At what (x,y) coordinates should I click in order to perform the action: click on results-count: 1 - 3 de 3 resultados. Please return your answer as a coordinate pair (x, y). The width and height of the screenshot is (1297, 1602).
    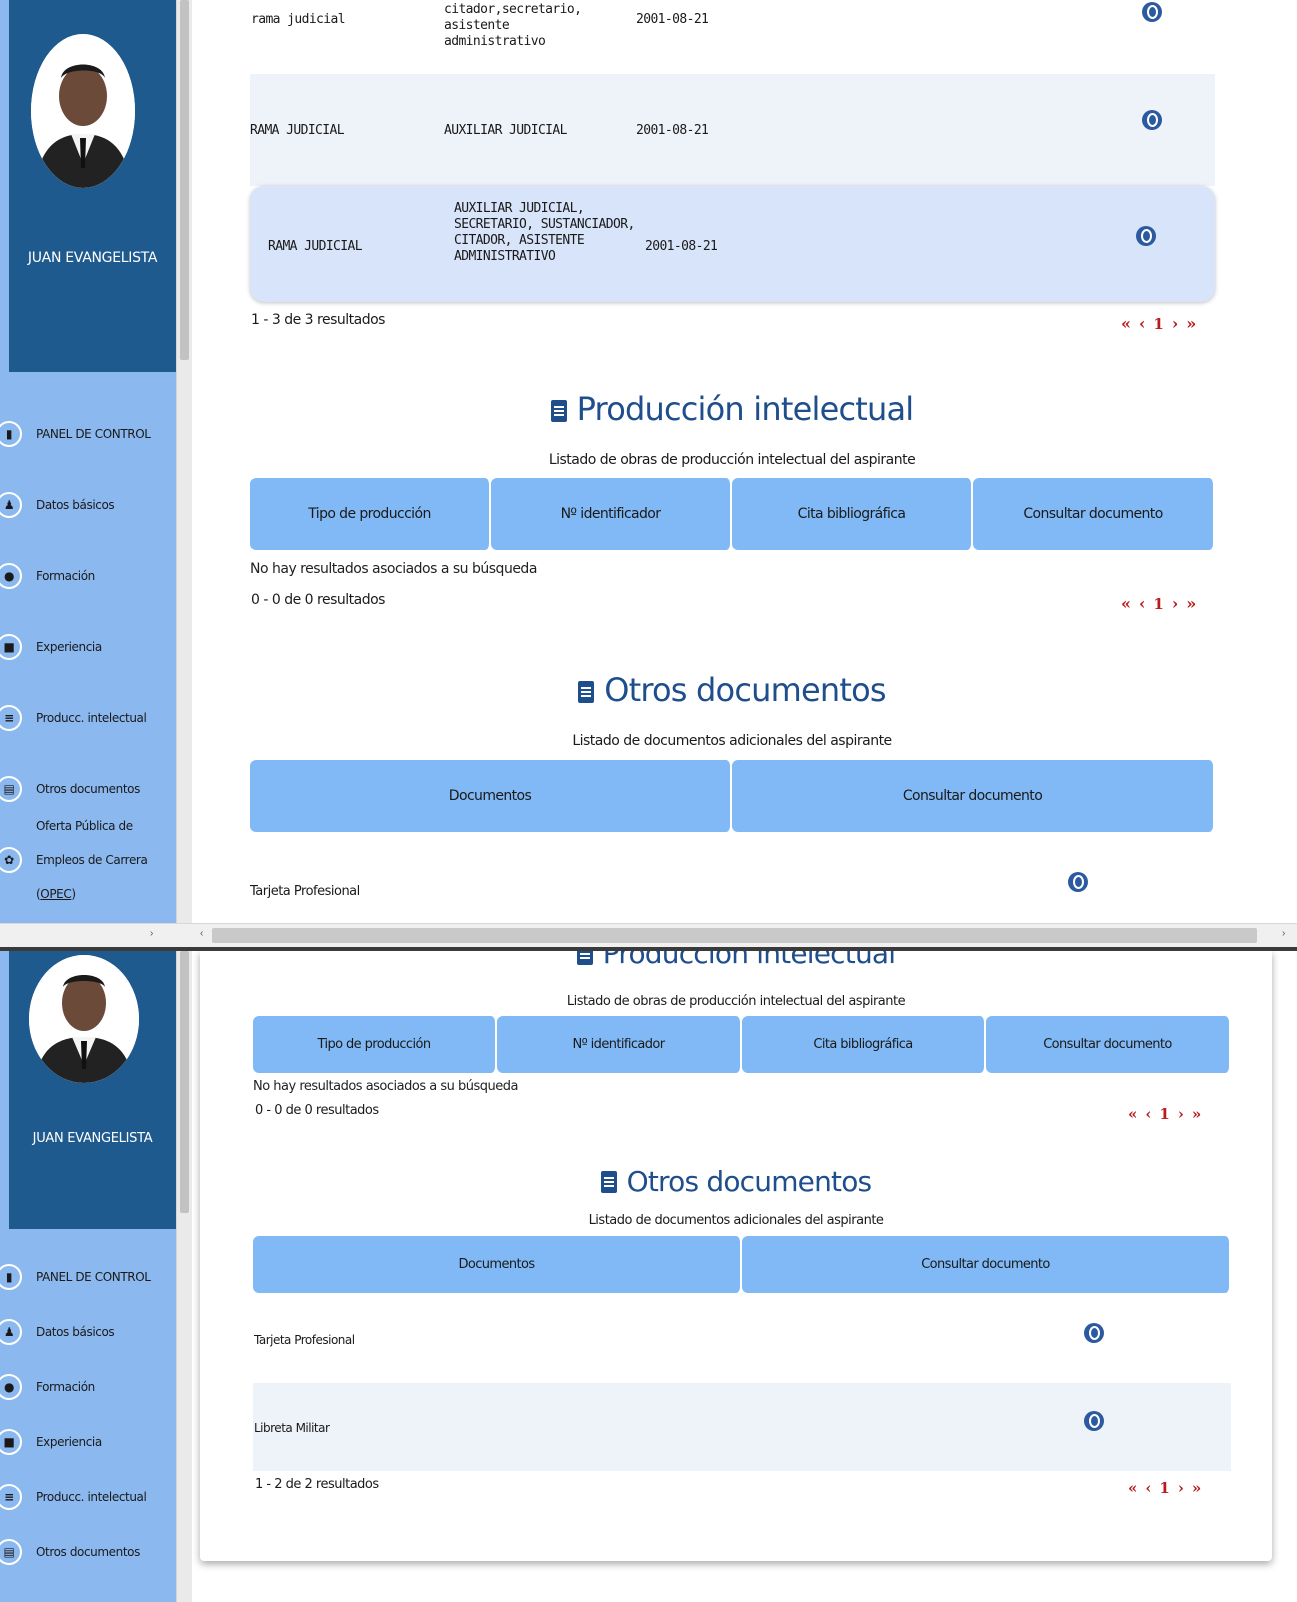
    Looking at the image, I should click on (318, 320).